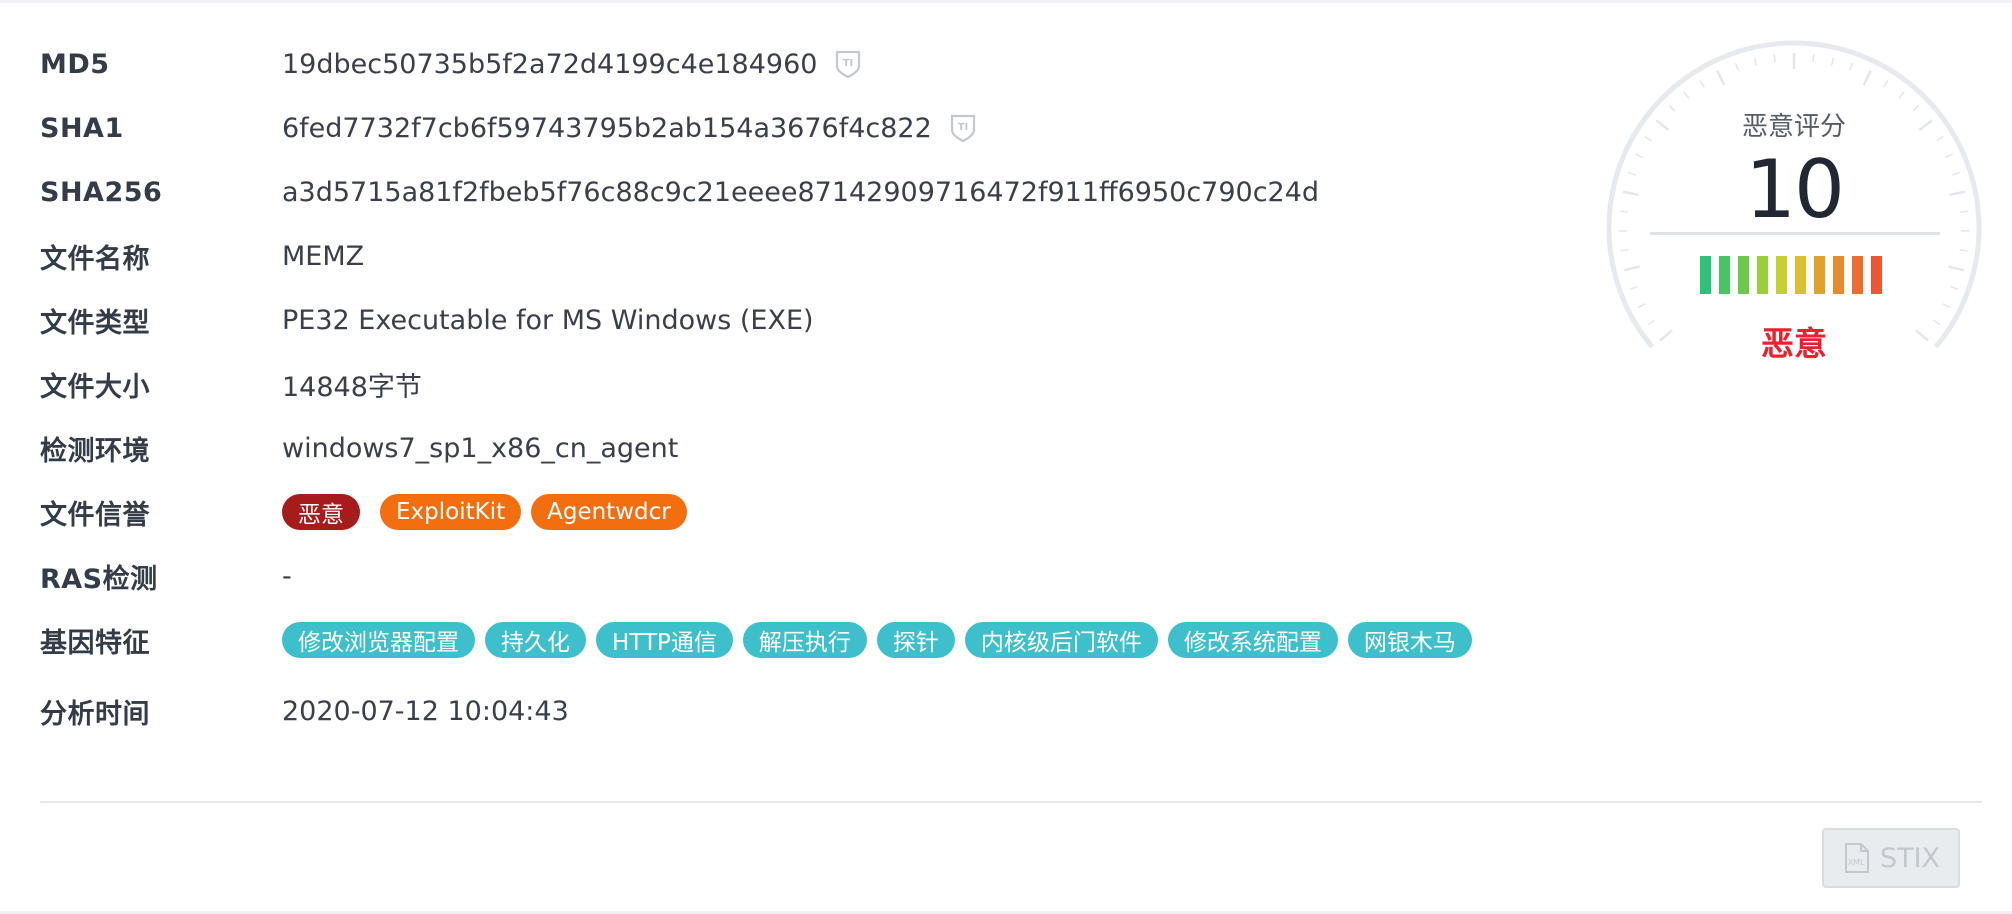 Image resolution: width=2012 pixels, height=914 pixels. What do you see at coordinates (287, 576) in the screenshot?
I see `ras-value: -` at bounding box center [287, 576].